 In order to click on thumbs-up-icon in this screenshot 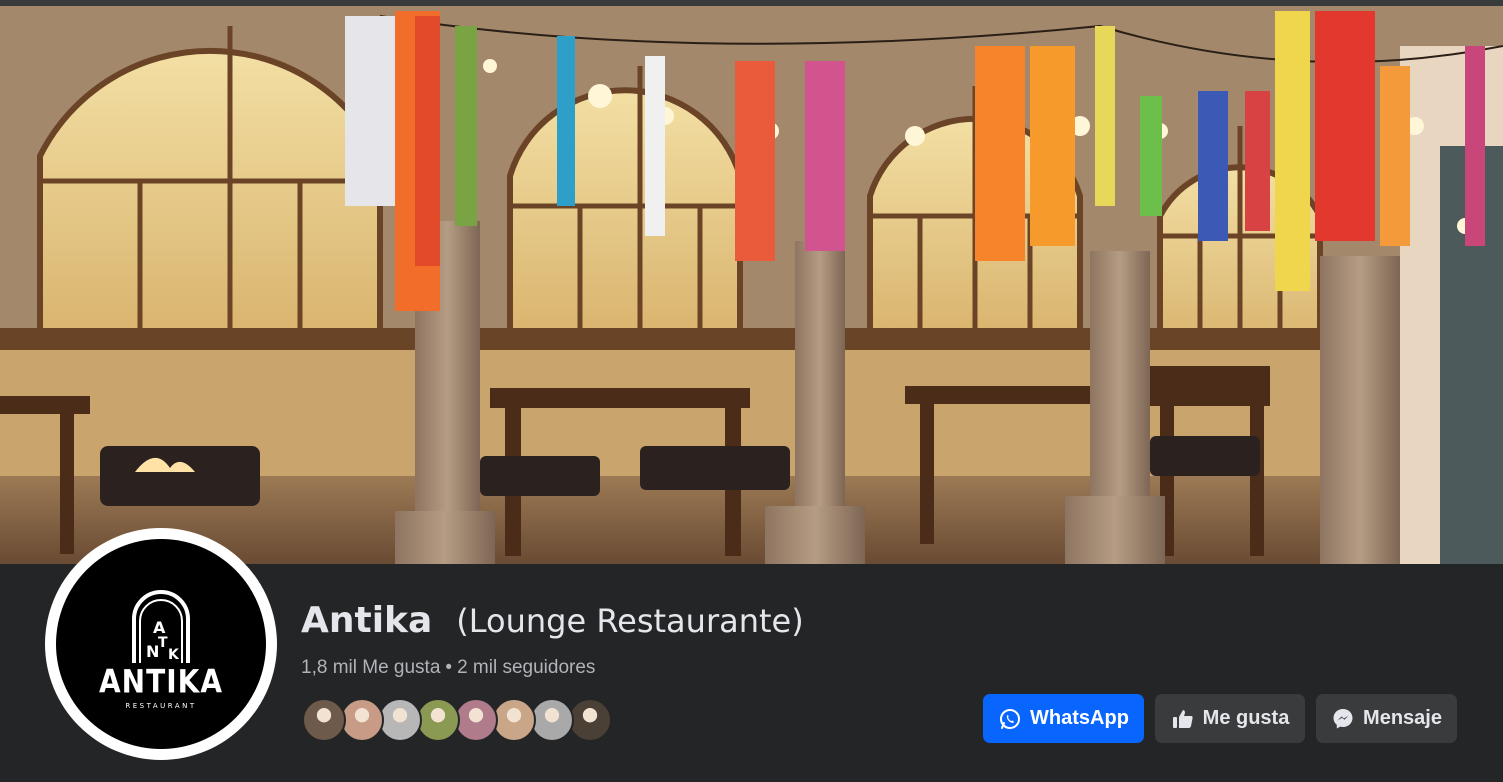, I will do `click(1182, 718)`.